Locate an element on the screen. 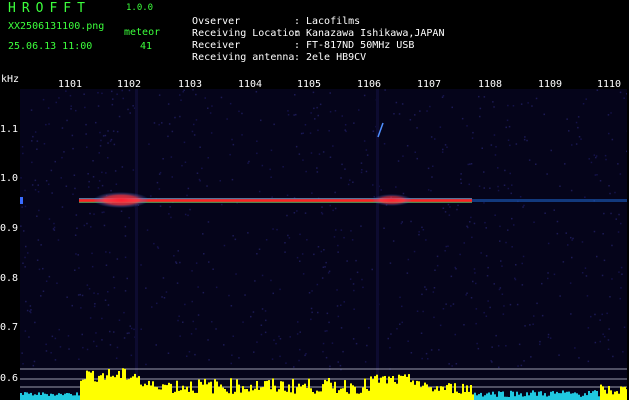 The height and width of the screenshot is (400, 629). grid-stripe is located at coordinates (136, 244).